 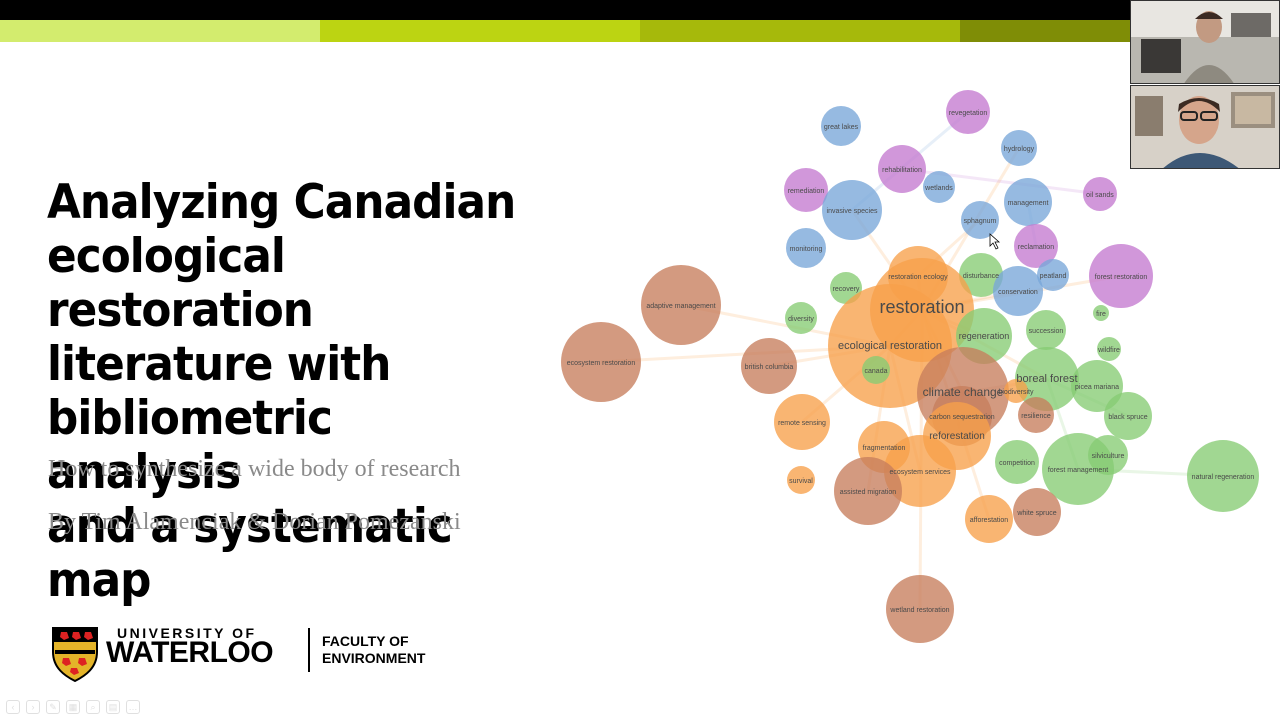 I want to click on network-node-label: british columbia, so click(x=769, y=367).